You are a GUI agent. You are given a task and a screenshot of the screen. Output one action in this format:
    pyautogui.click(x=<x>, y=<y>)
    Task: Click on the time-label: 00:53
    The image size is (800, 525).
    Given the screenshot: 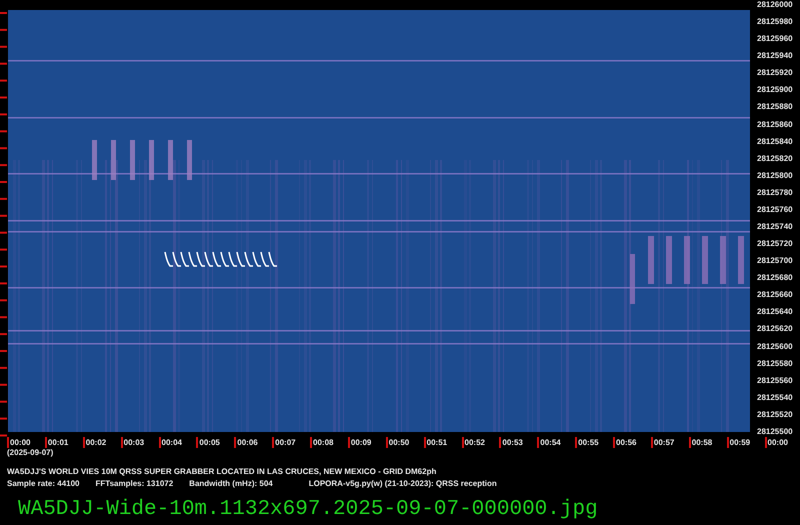 What is the action you would take?
    pyautogui.click(x=511, y=442)
    